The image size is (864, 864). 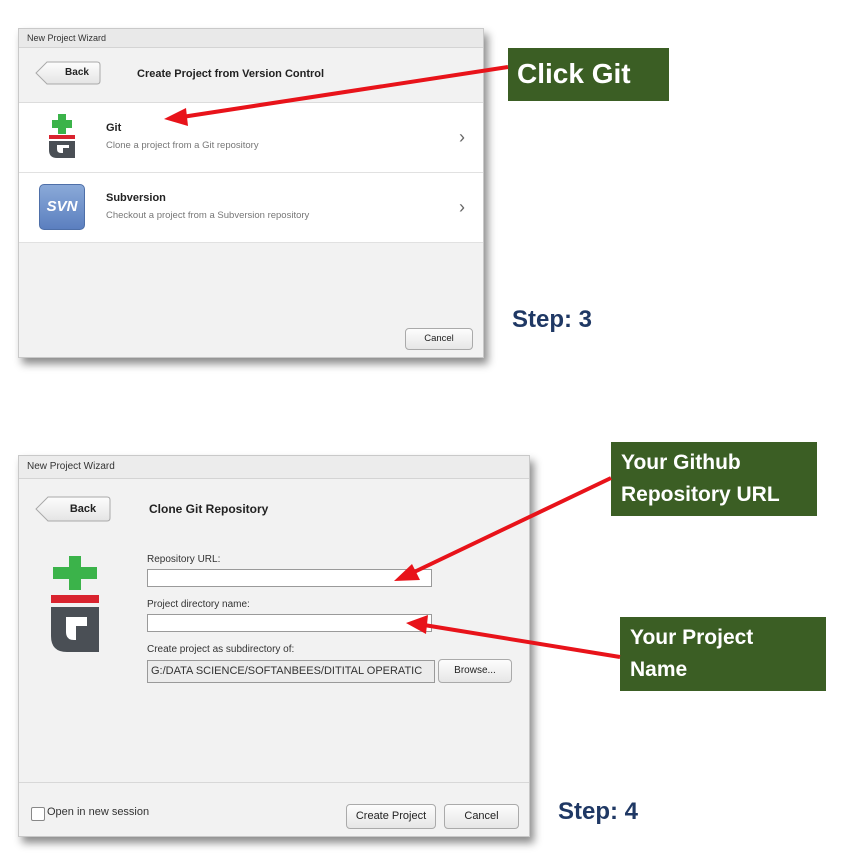 I want to click on arrow-to-repository-url, so click(x=510, y=526).